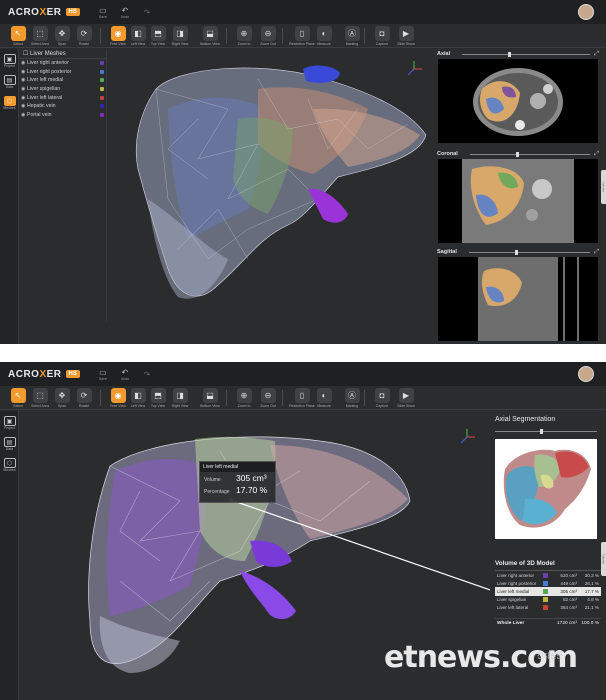 Image resolution: width=606 pixels, height=700 pixels. Describe the element at coordinates (302, 44) in the screenshot. I see `tool-label: Resection Plane` at that location.